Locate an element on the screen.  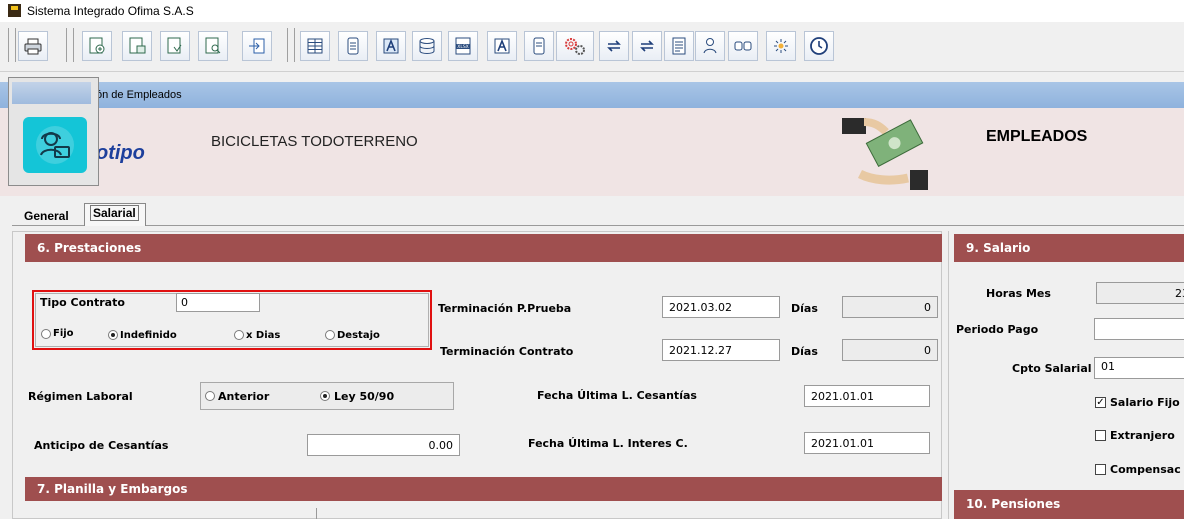
settings-gears-icon is located at coordinates (575, 46).